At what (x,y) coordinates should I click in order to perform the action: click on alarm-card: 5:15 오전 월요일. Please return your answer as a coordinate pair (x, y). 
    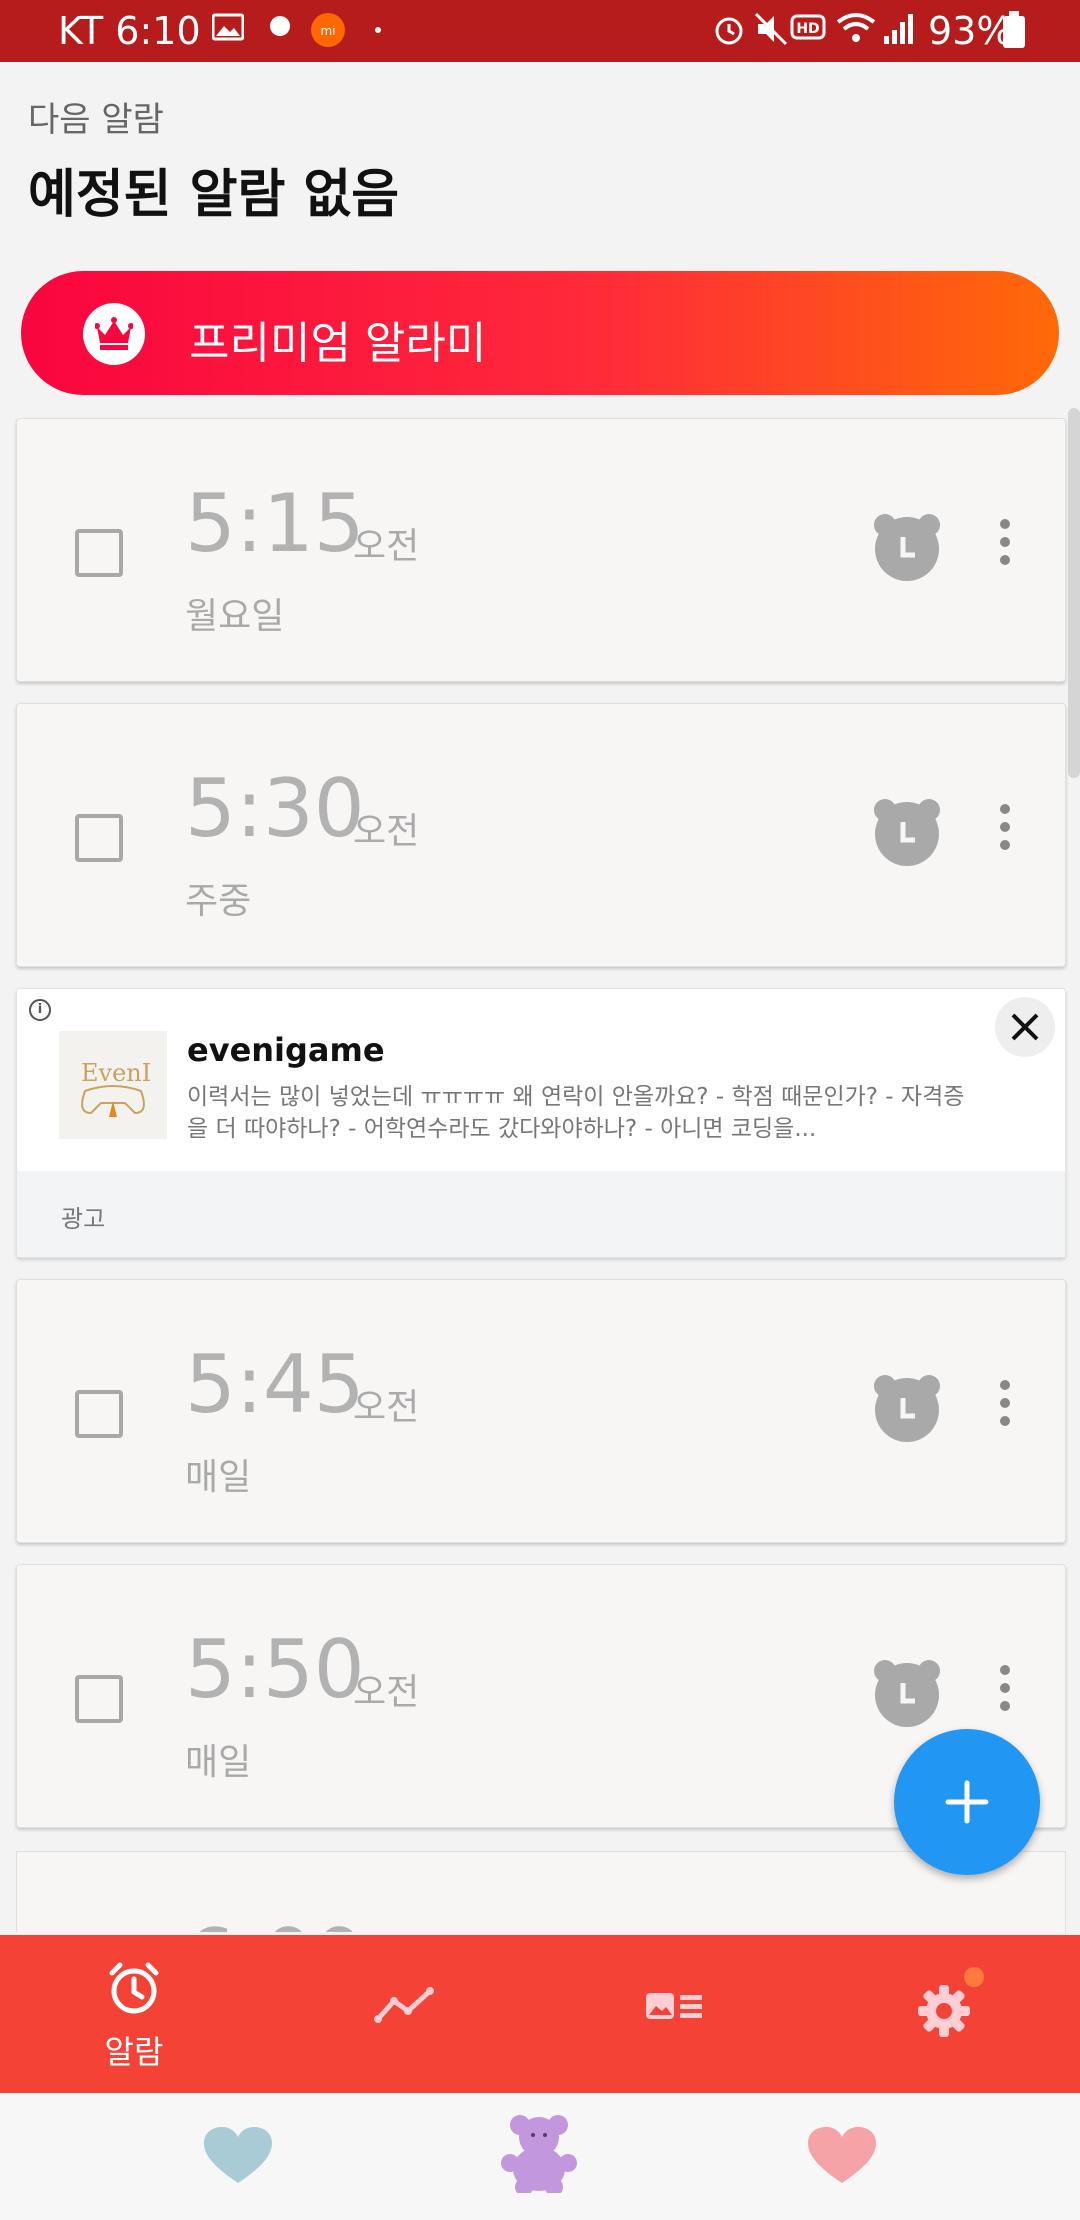
    Looking at the image, I should click on (541, 550).